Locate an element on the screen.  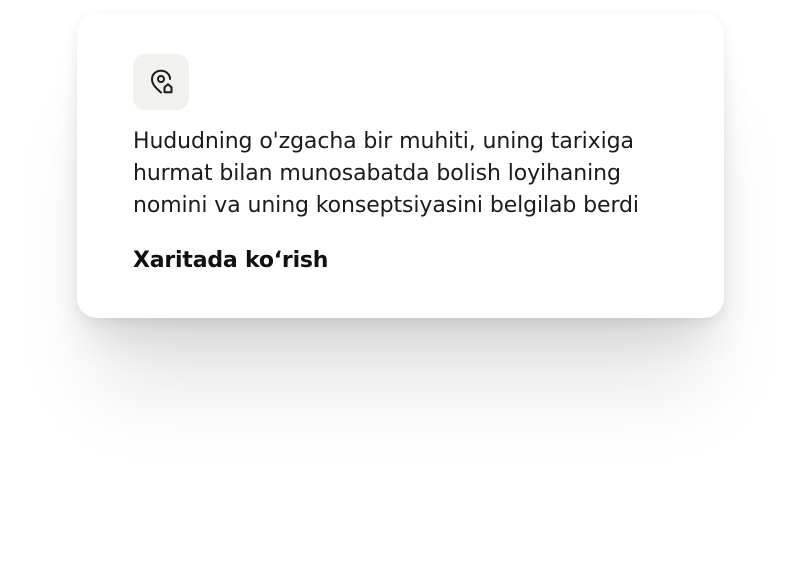
location-icon-badge is located at coordinates (161, 82).